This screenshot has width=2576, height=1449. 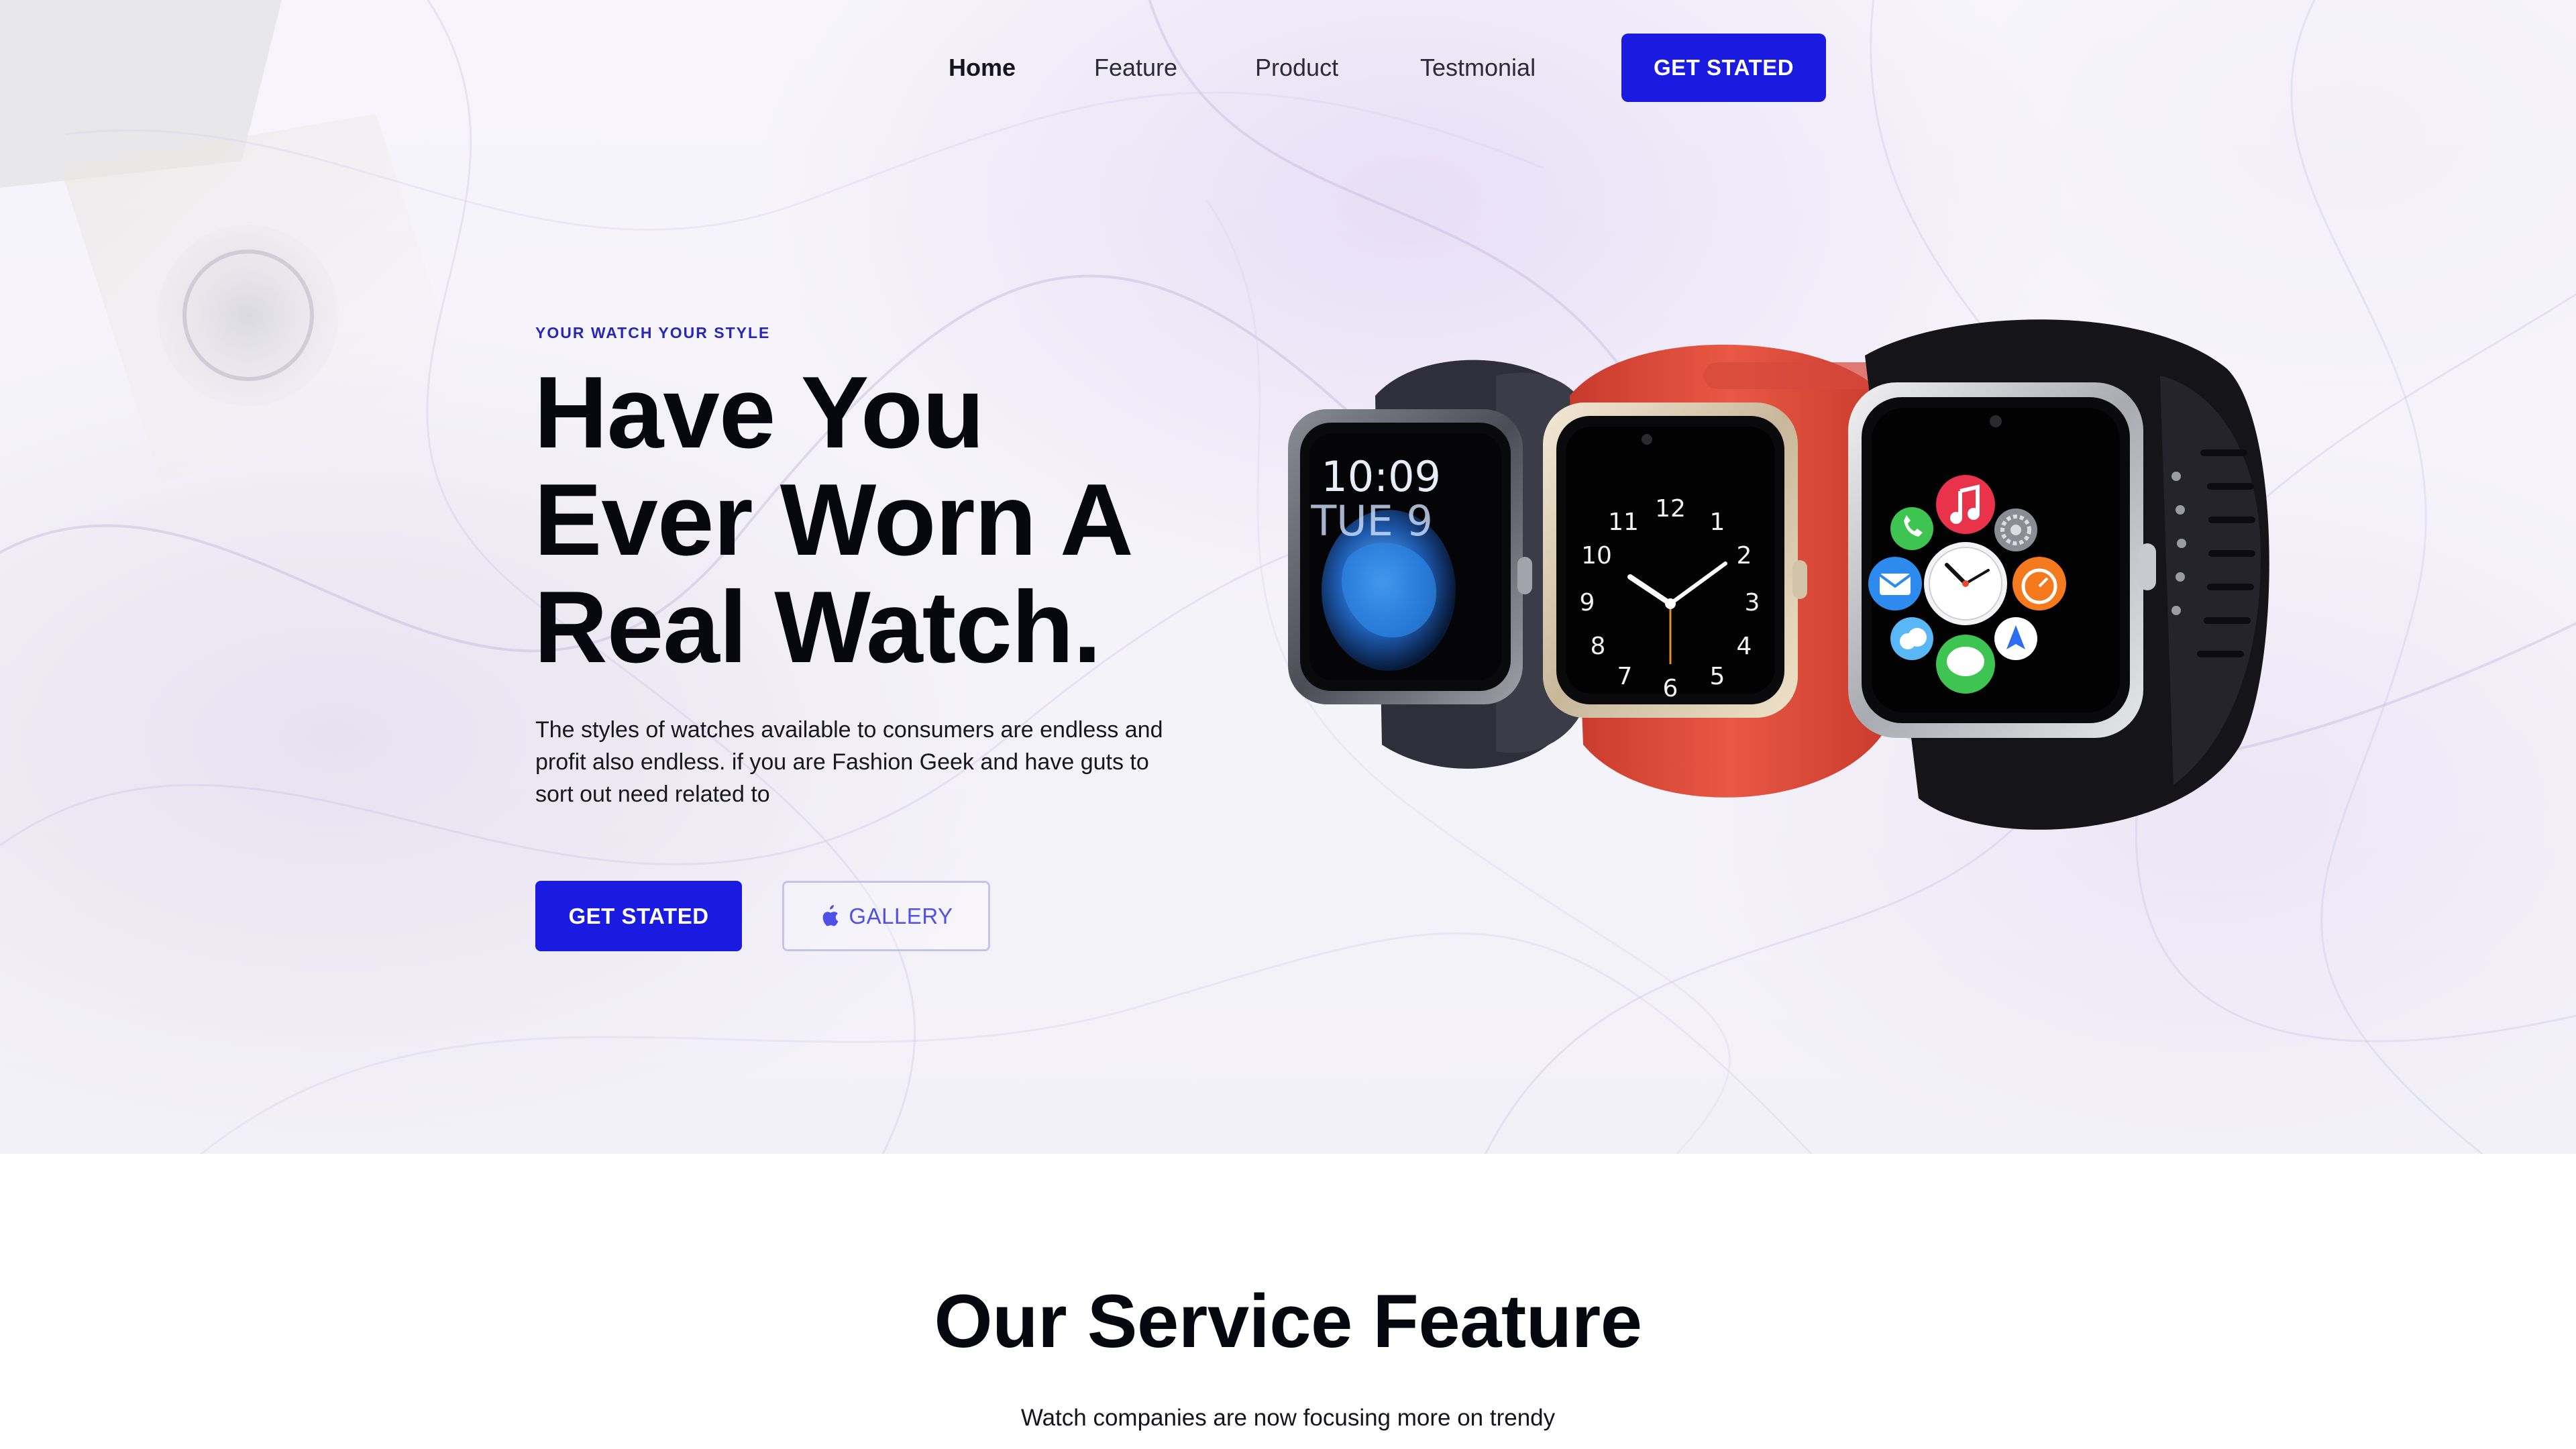 What do you see at coordinates (901, 915) in the screenshot?
I see `gallery-button-label: GALLERY` at bounding box center [901, 915].